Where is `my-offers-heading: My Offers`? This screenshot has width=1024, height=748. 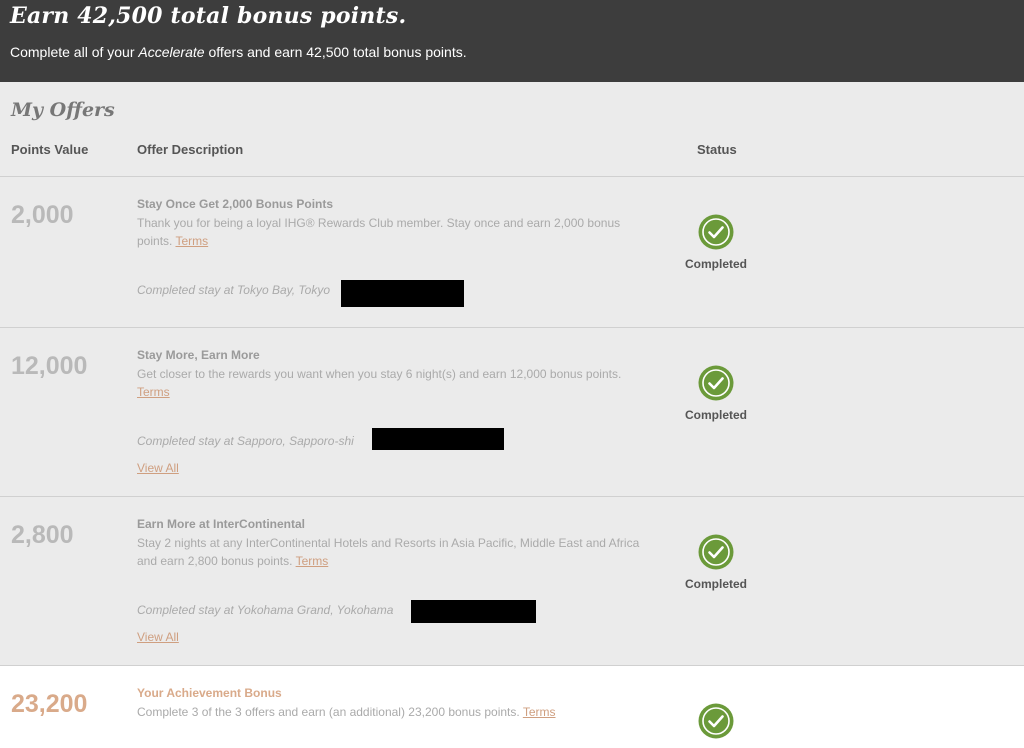 my-offers-heading: My Offers is located at coordinates (63, 110).